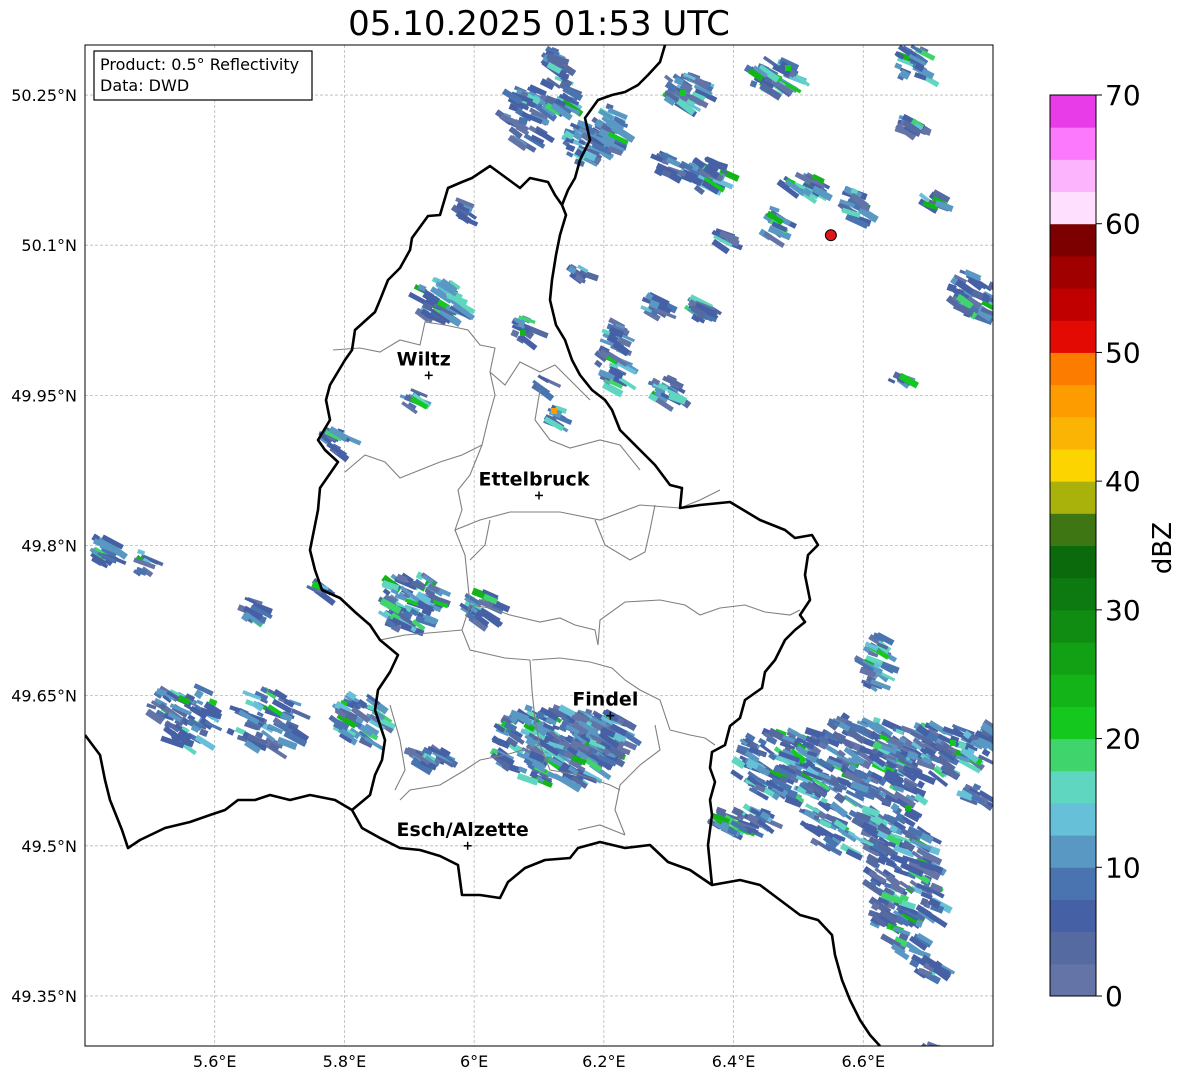  What do you see at coordinates (199, 64) in the screenshot?
I see `info-product: Product: 0.5° Reflectivity` at bounding box center [199, 64].